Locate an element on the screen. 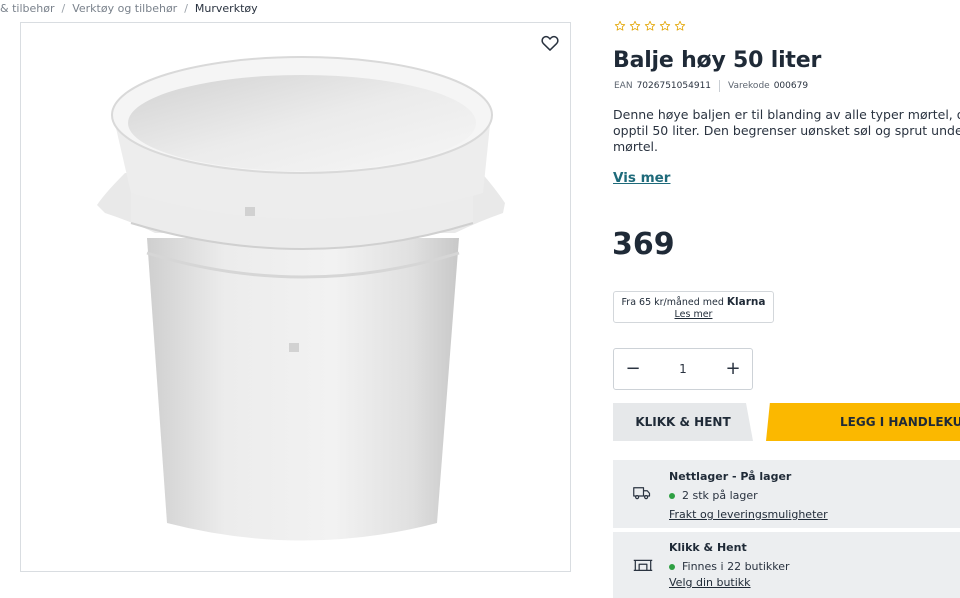 This screenshot has width=960, height=598. product-codes: EAN 7026751054911 Varekode 000679 is located at coordinates (711, 86).